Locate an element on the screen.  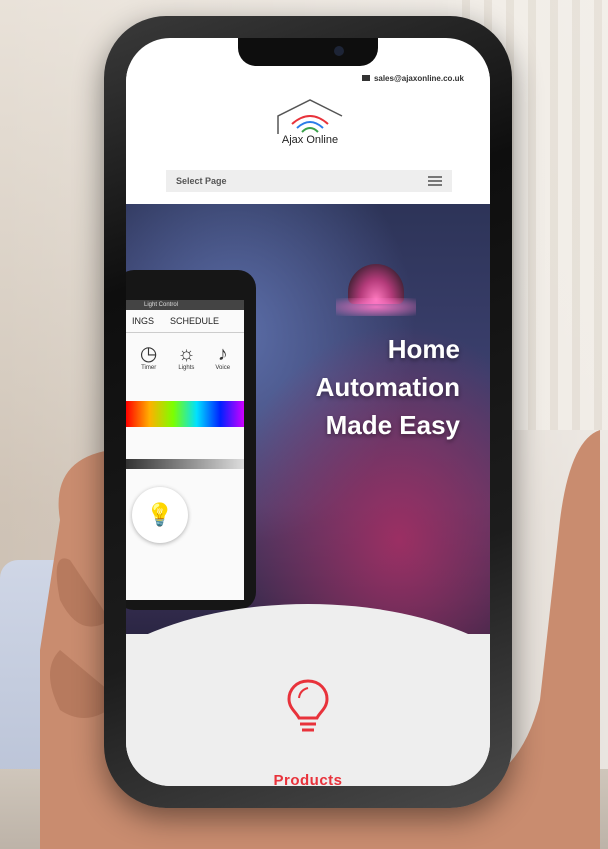
bulb-icon: ☼ is located at coordinates (186, 354).